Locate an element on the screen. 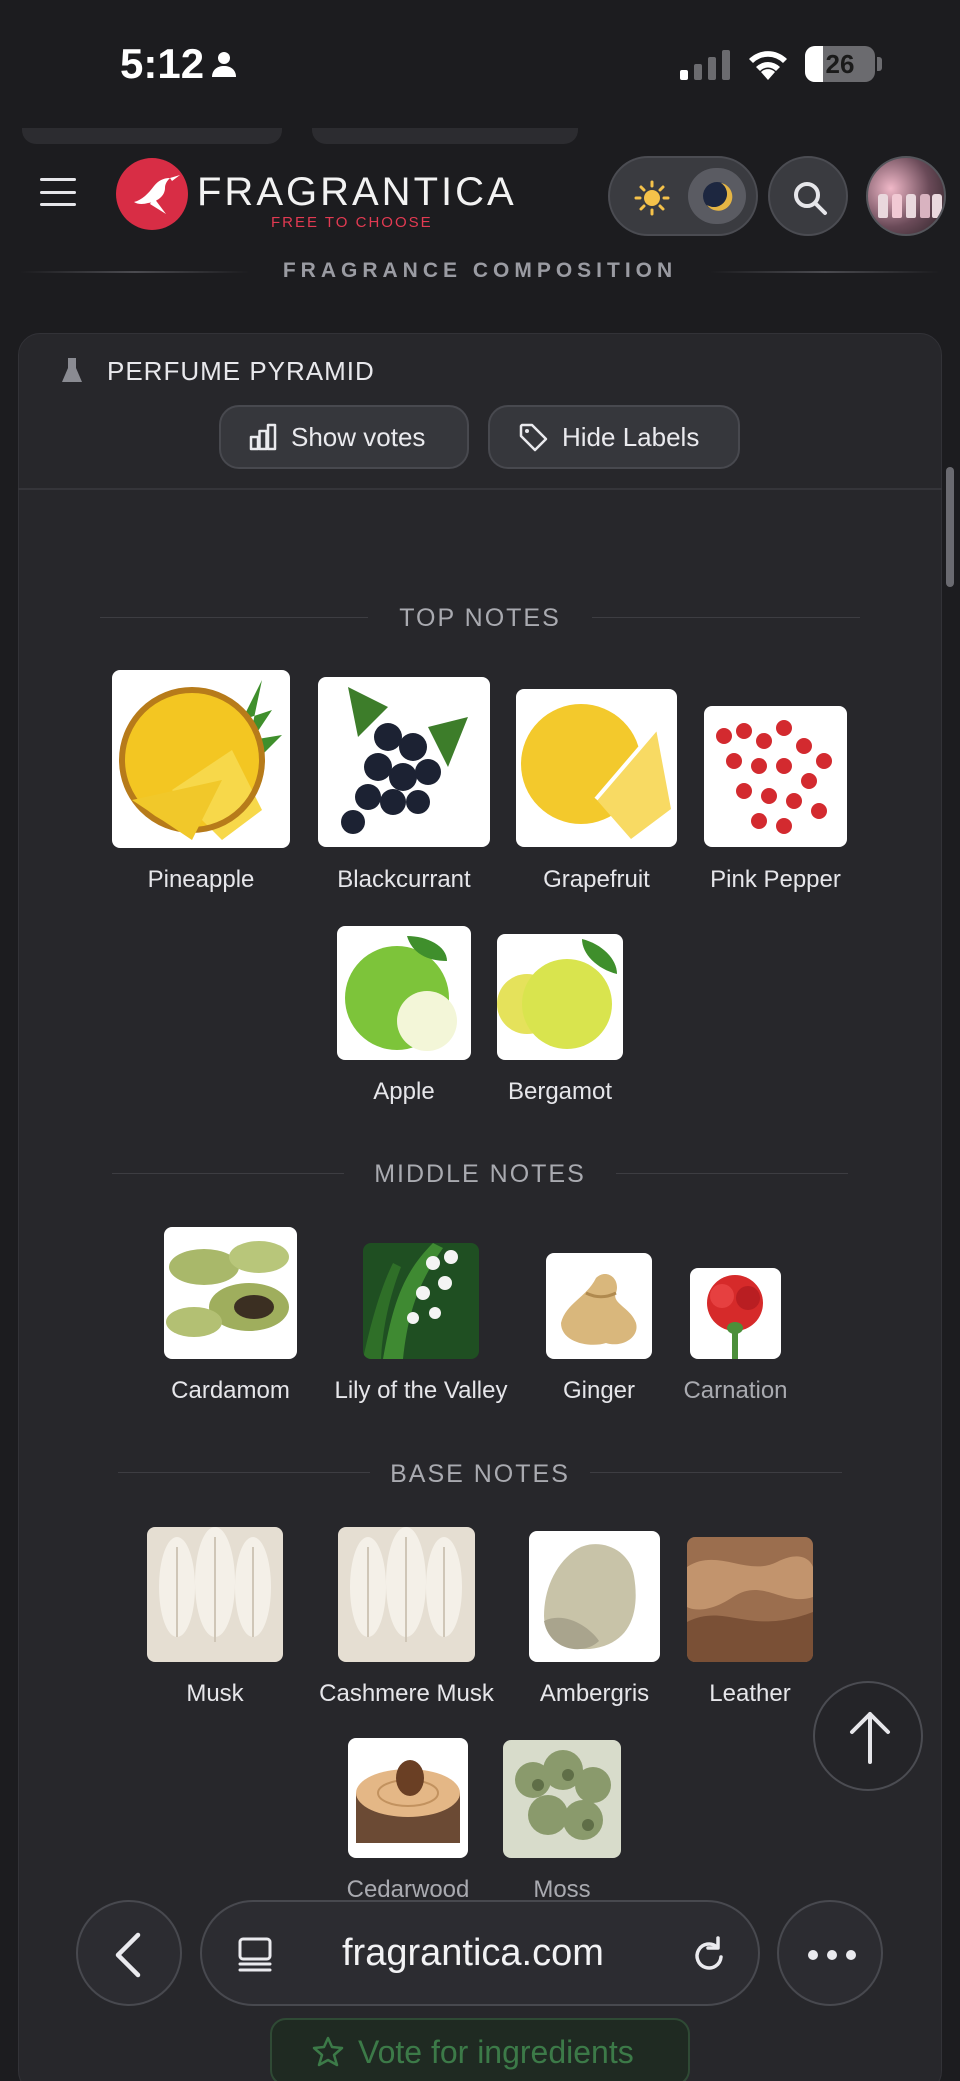 This screenshot has height=2081, width=960. lily-of-the-valley-image is located at coordinates (421, 1301).